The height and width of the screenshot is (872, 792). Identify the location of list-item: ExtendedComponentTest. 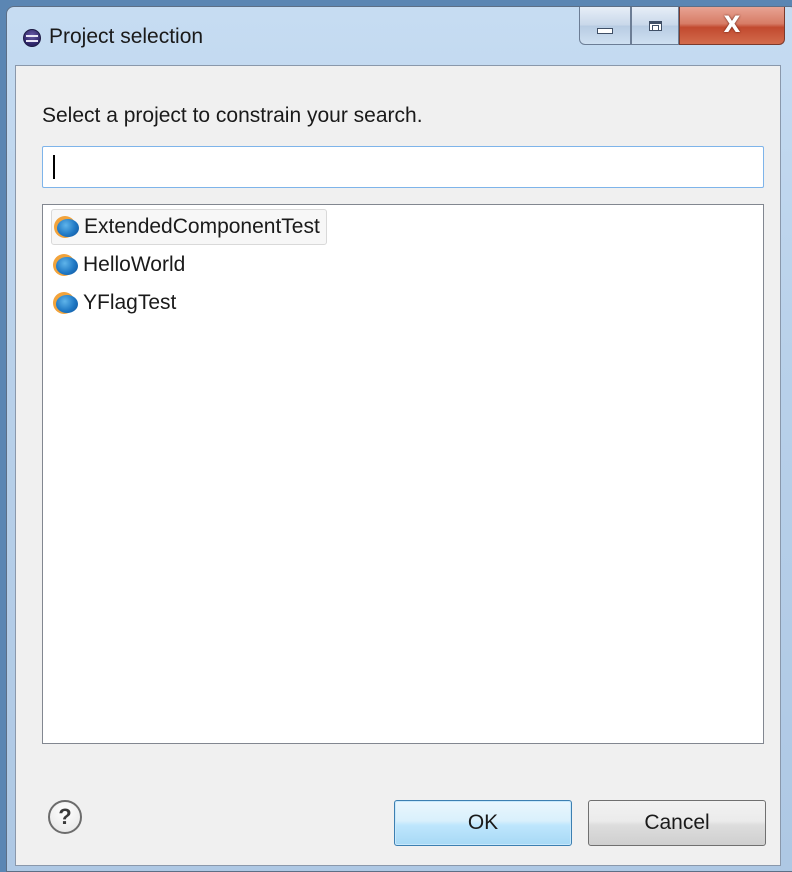
(189, 227).